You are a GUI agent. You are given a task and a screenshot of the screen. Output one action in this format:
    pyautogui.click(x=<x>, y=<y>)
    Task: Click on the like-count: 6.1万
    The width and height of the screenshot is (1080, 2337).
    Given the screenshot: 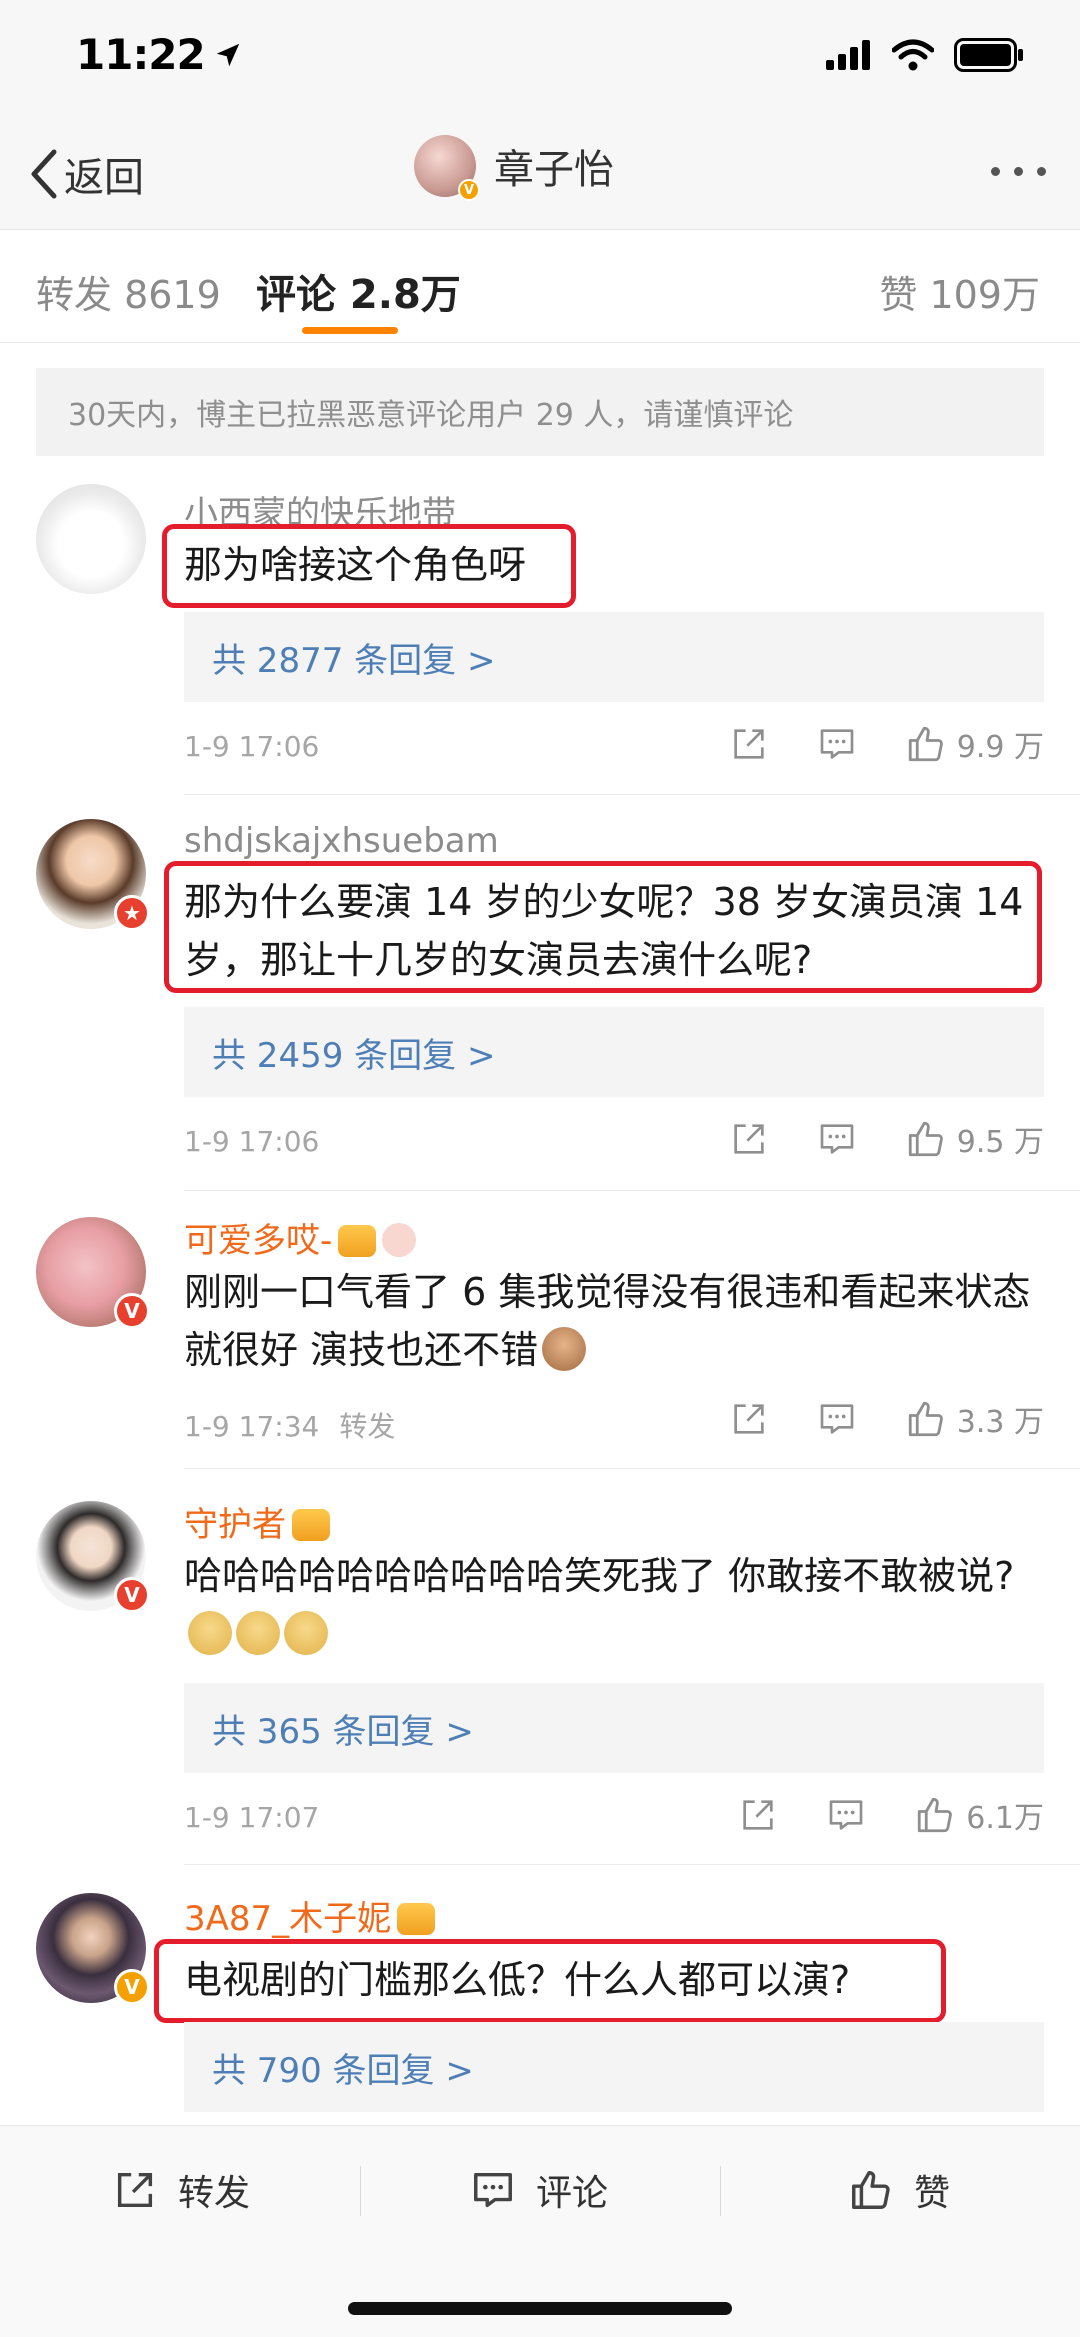 What is the action you would take?
    pyautogui.click(x=1005, y=1818)
    